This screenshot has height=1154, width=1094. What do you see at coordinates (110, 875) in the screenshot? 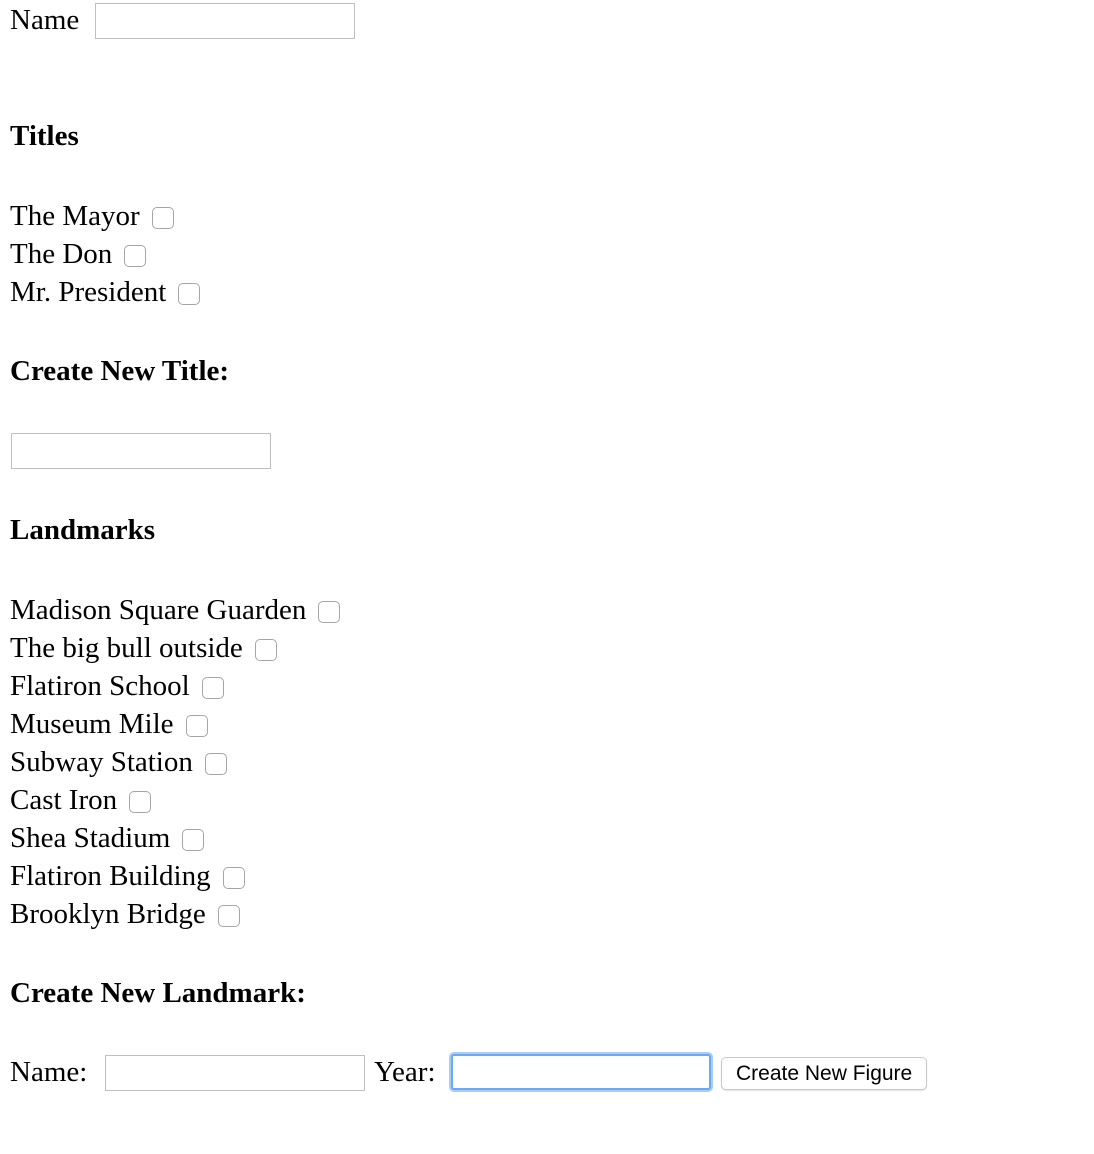
I see `landmark-item-label: Flatiron Building` at bounding box center [110, 875].